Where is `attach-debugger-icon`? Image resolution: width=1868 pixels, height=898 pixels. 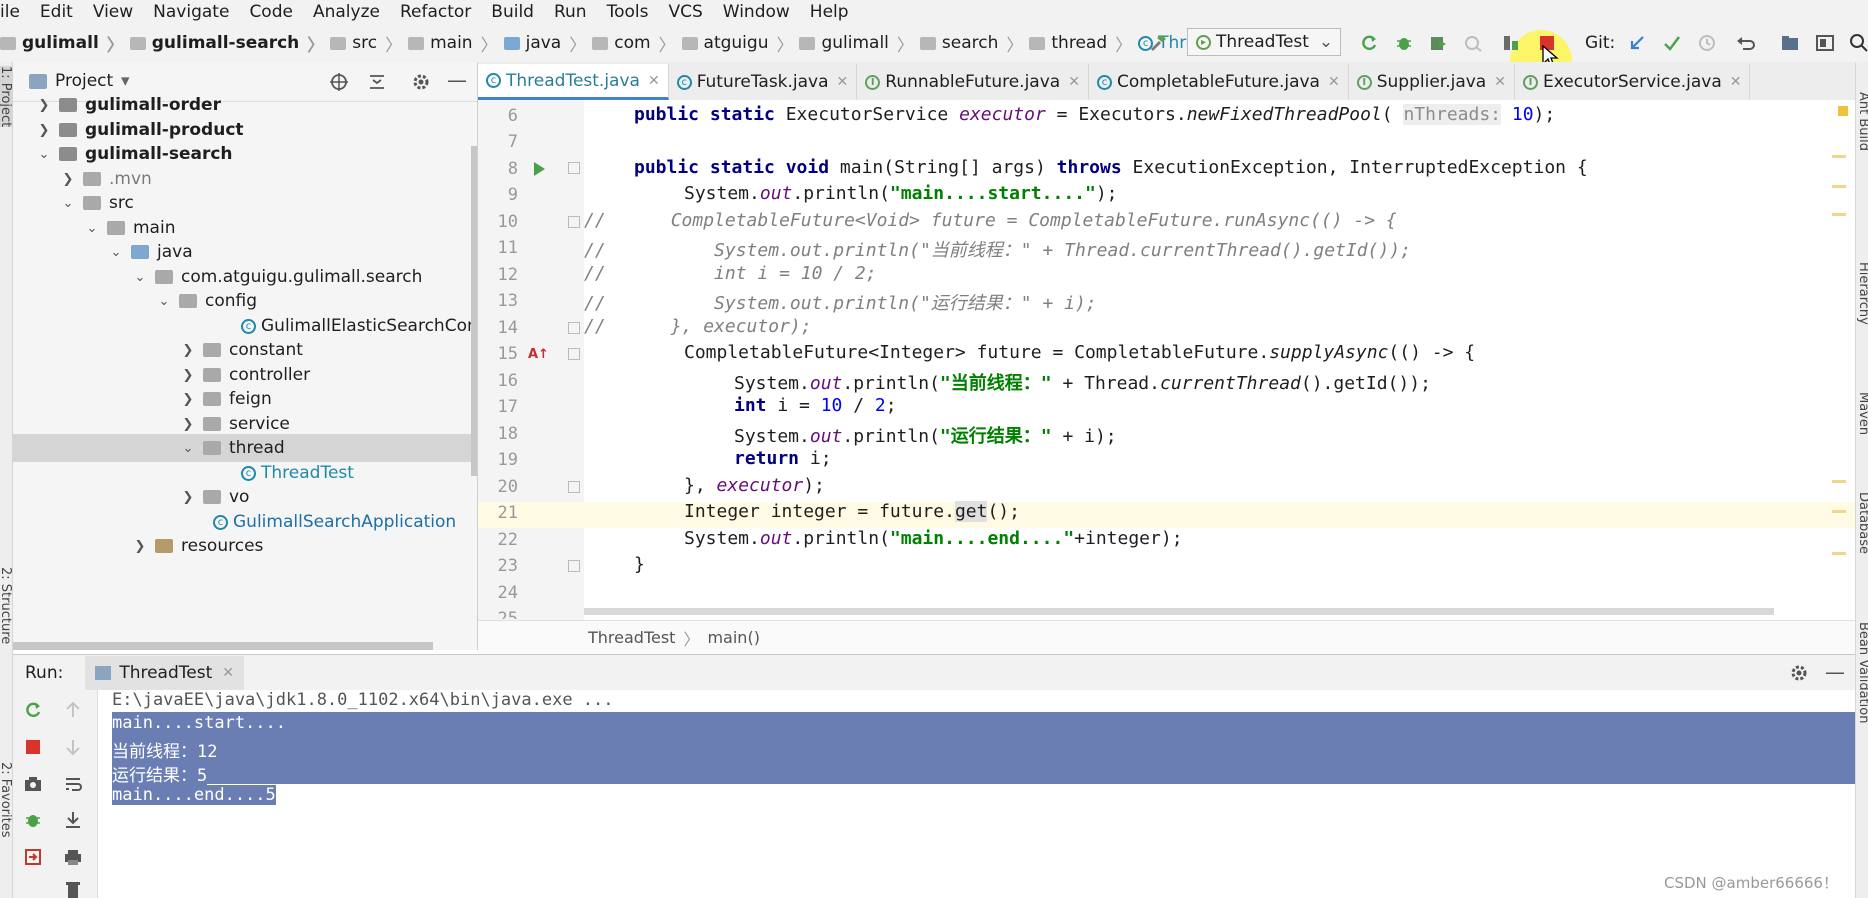 attach-debugger-icon is located at coordinates (1511, 43).